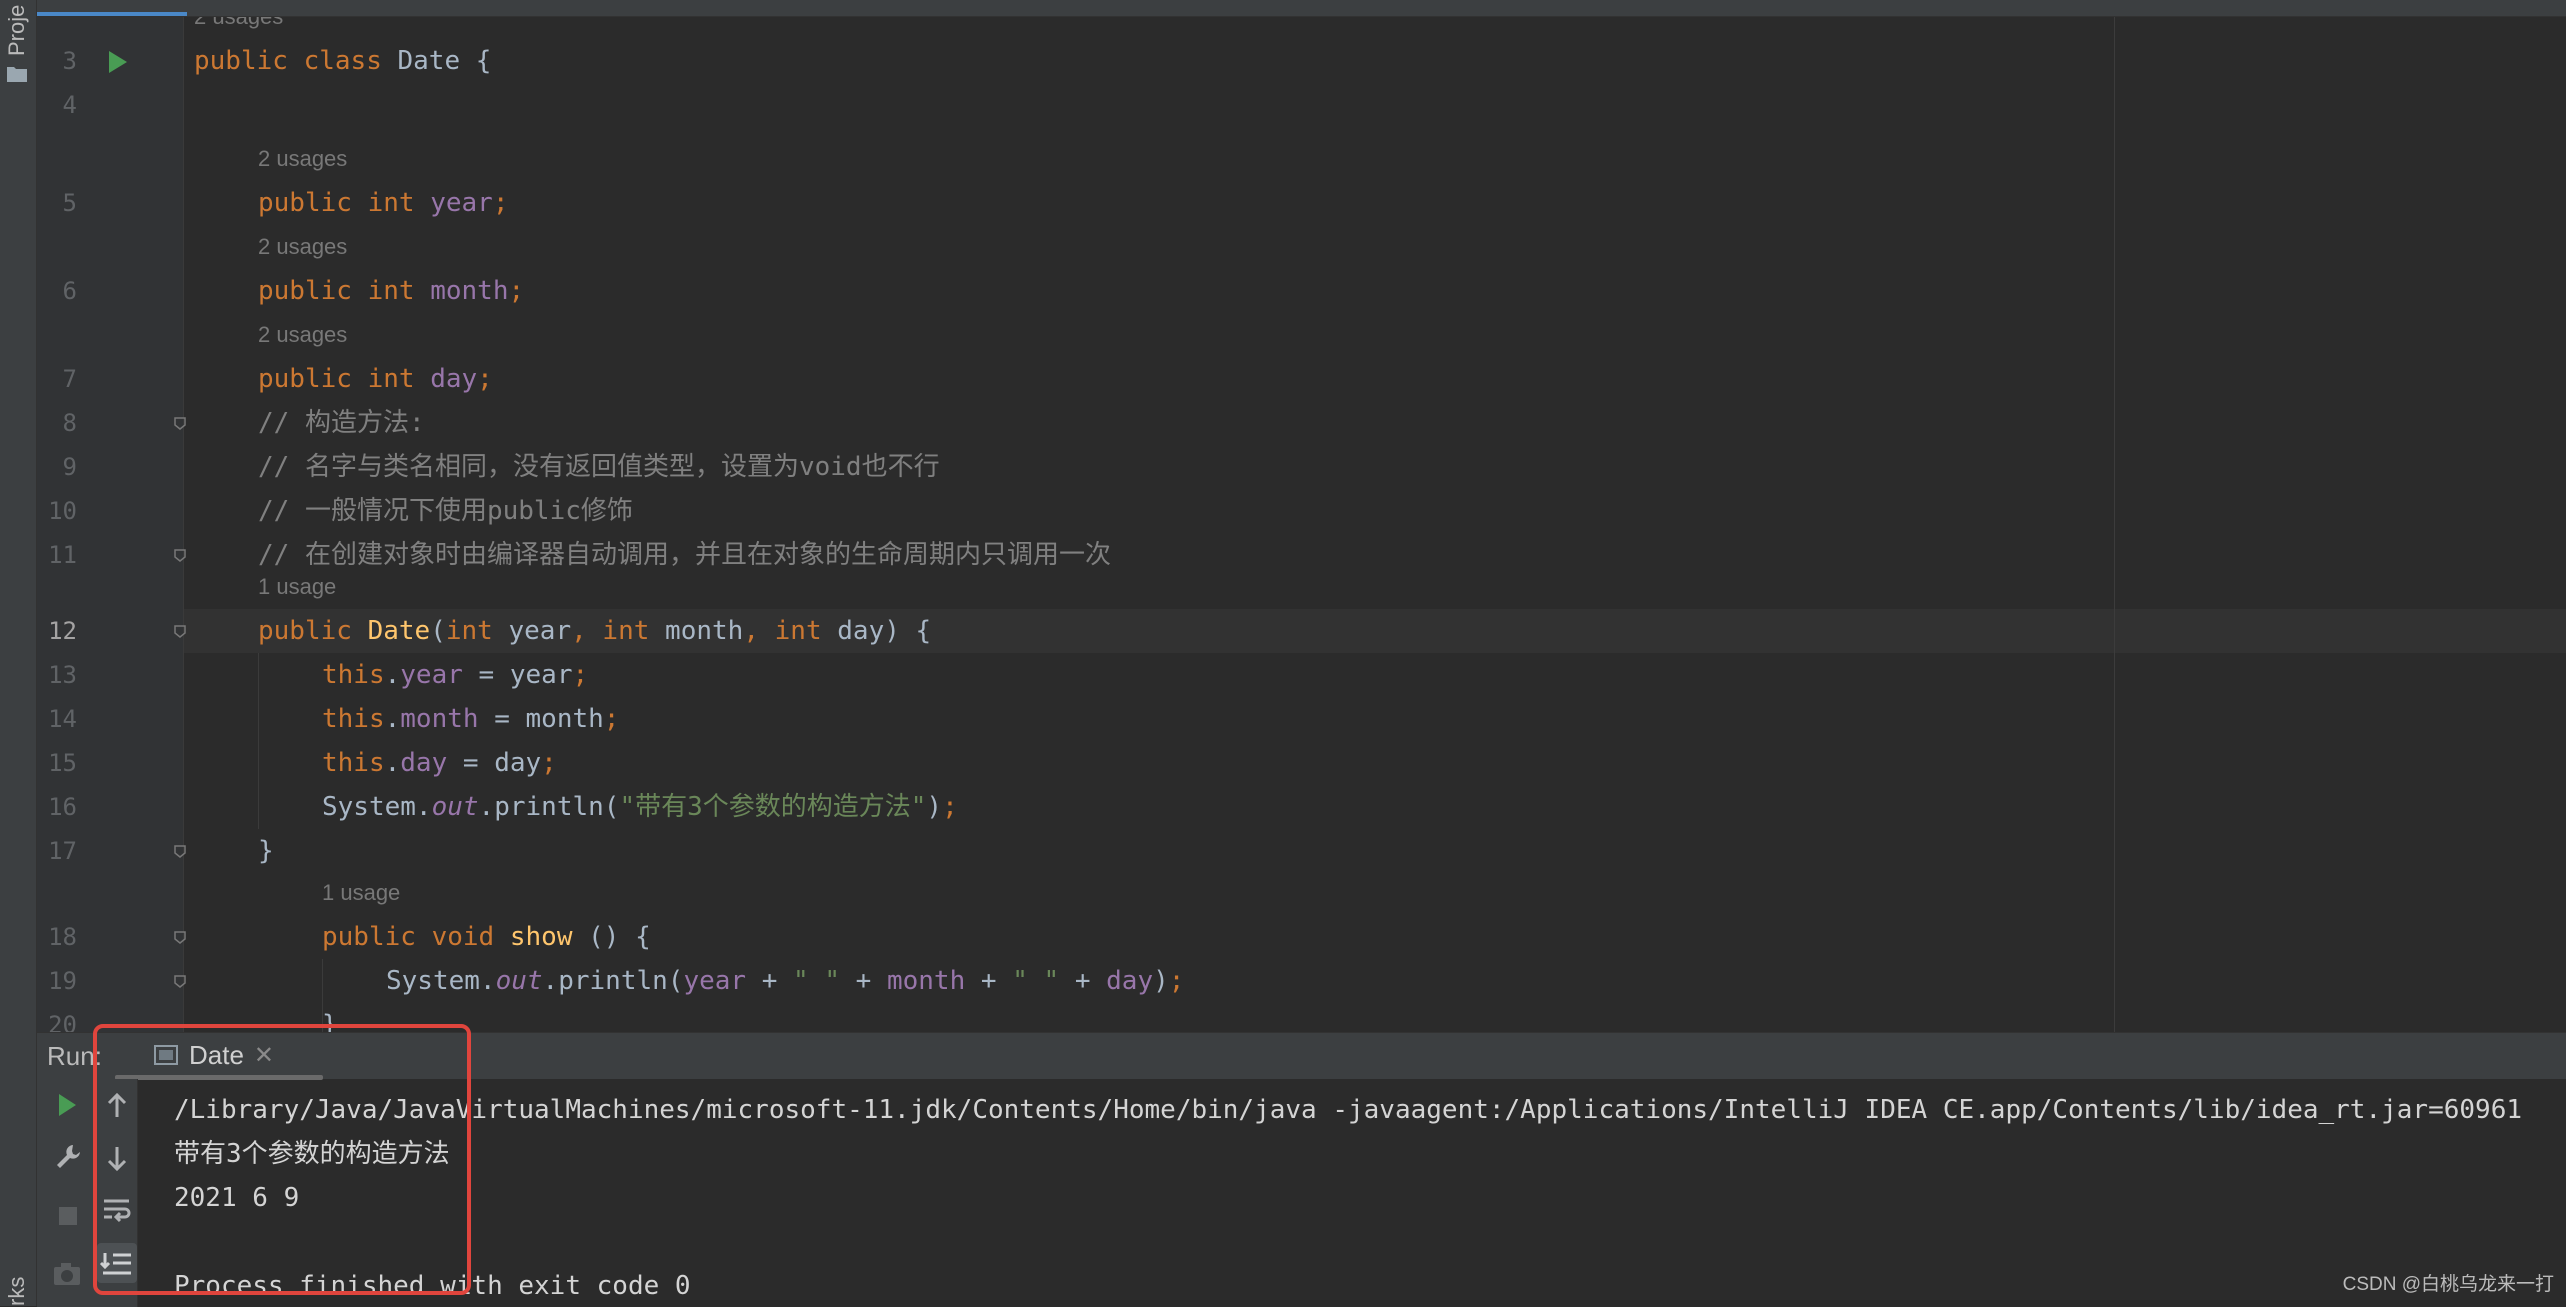 The image size is (2566, 1307). I want to click on code-token: = day, so click(494, 763).